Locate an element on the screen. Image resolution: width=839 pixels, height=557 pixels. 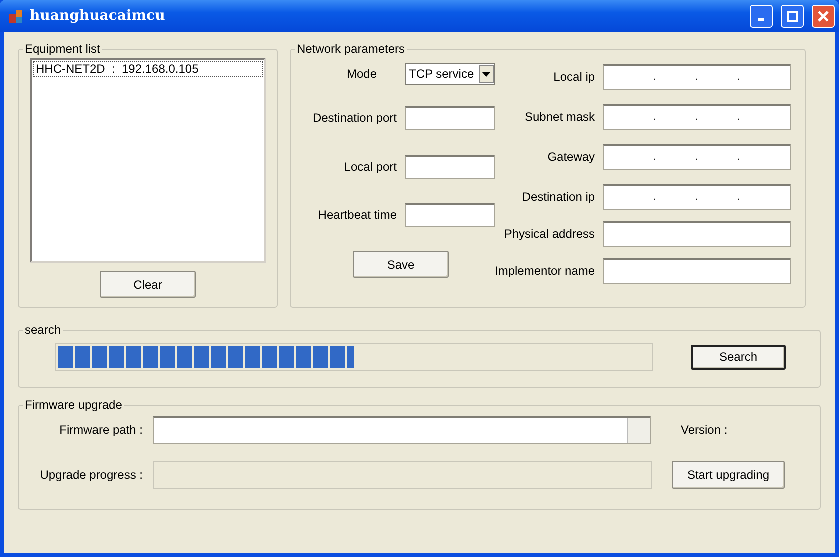
field-label: Local port is located at coordinates (370, 167).